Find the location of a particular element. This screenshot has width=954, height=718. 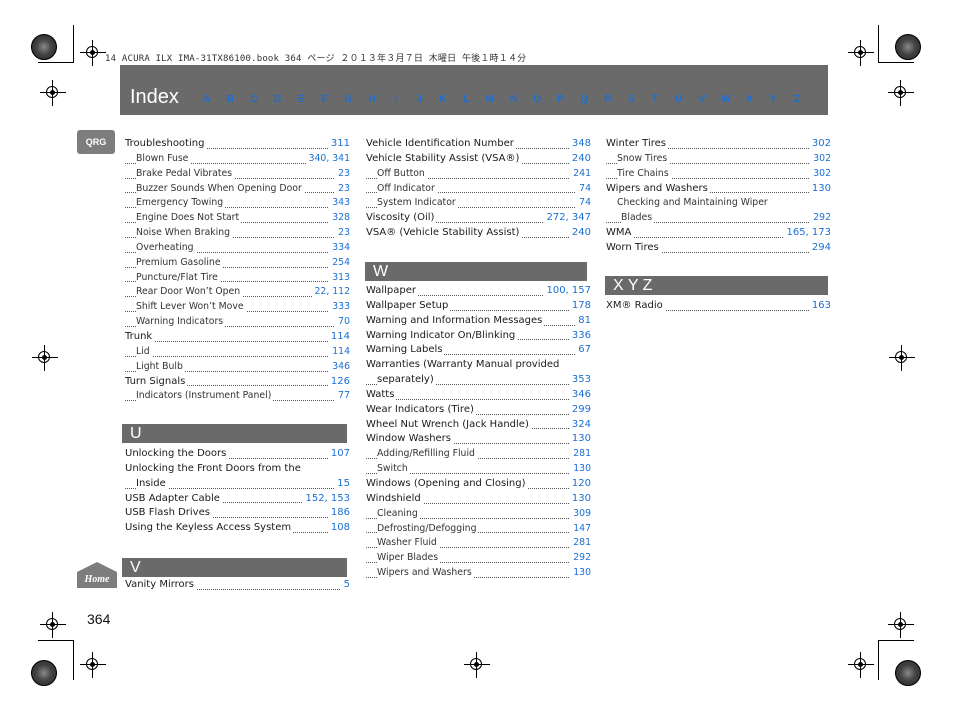

letter-link-m: M is located at coordinates (490, 99).